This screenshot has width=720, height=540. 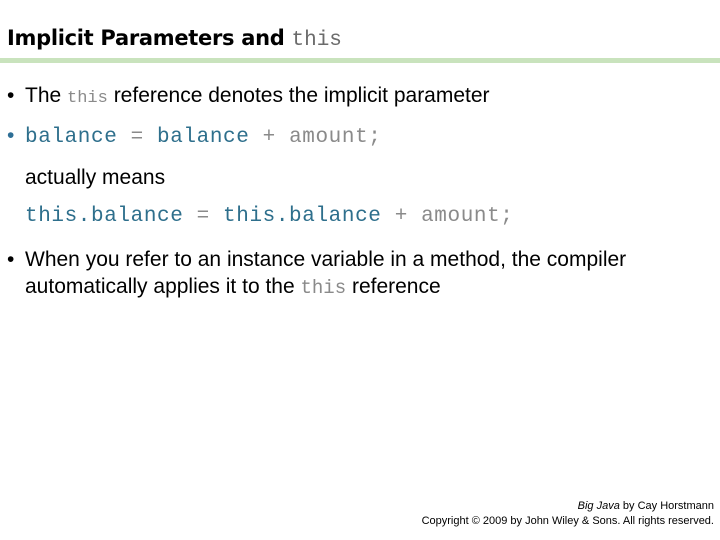 I want to click on footer-book-title: Big Java, so click(x=598, y=506).